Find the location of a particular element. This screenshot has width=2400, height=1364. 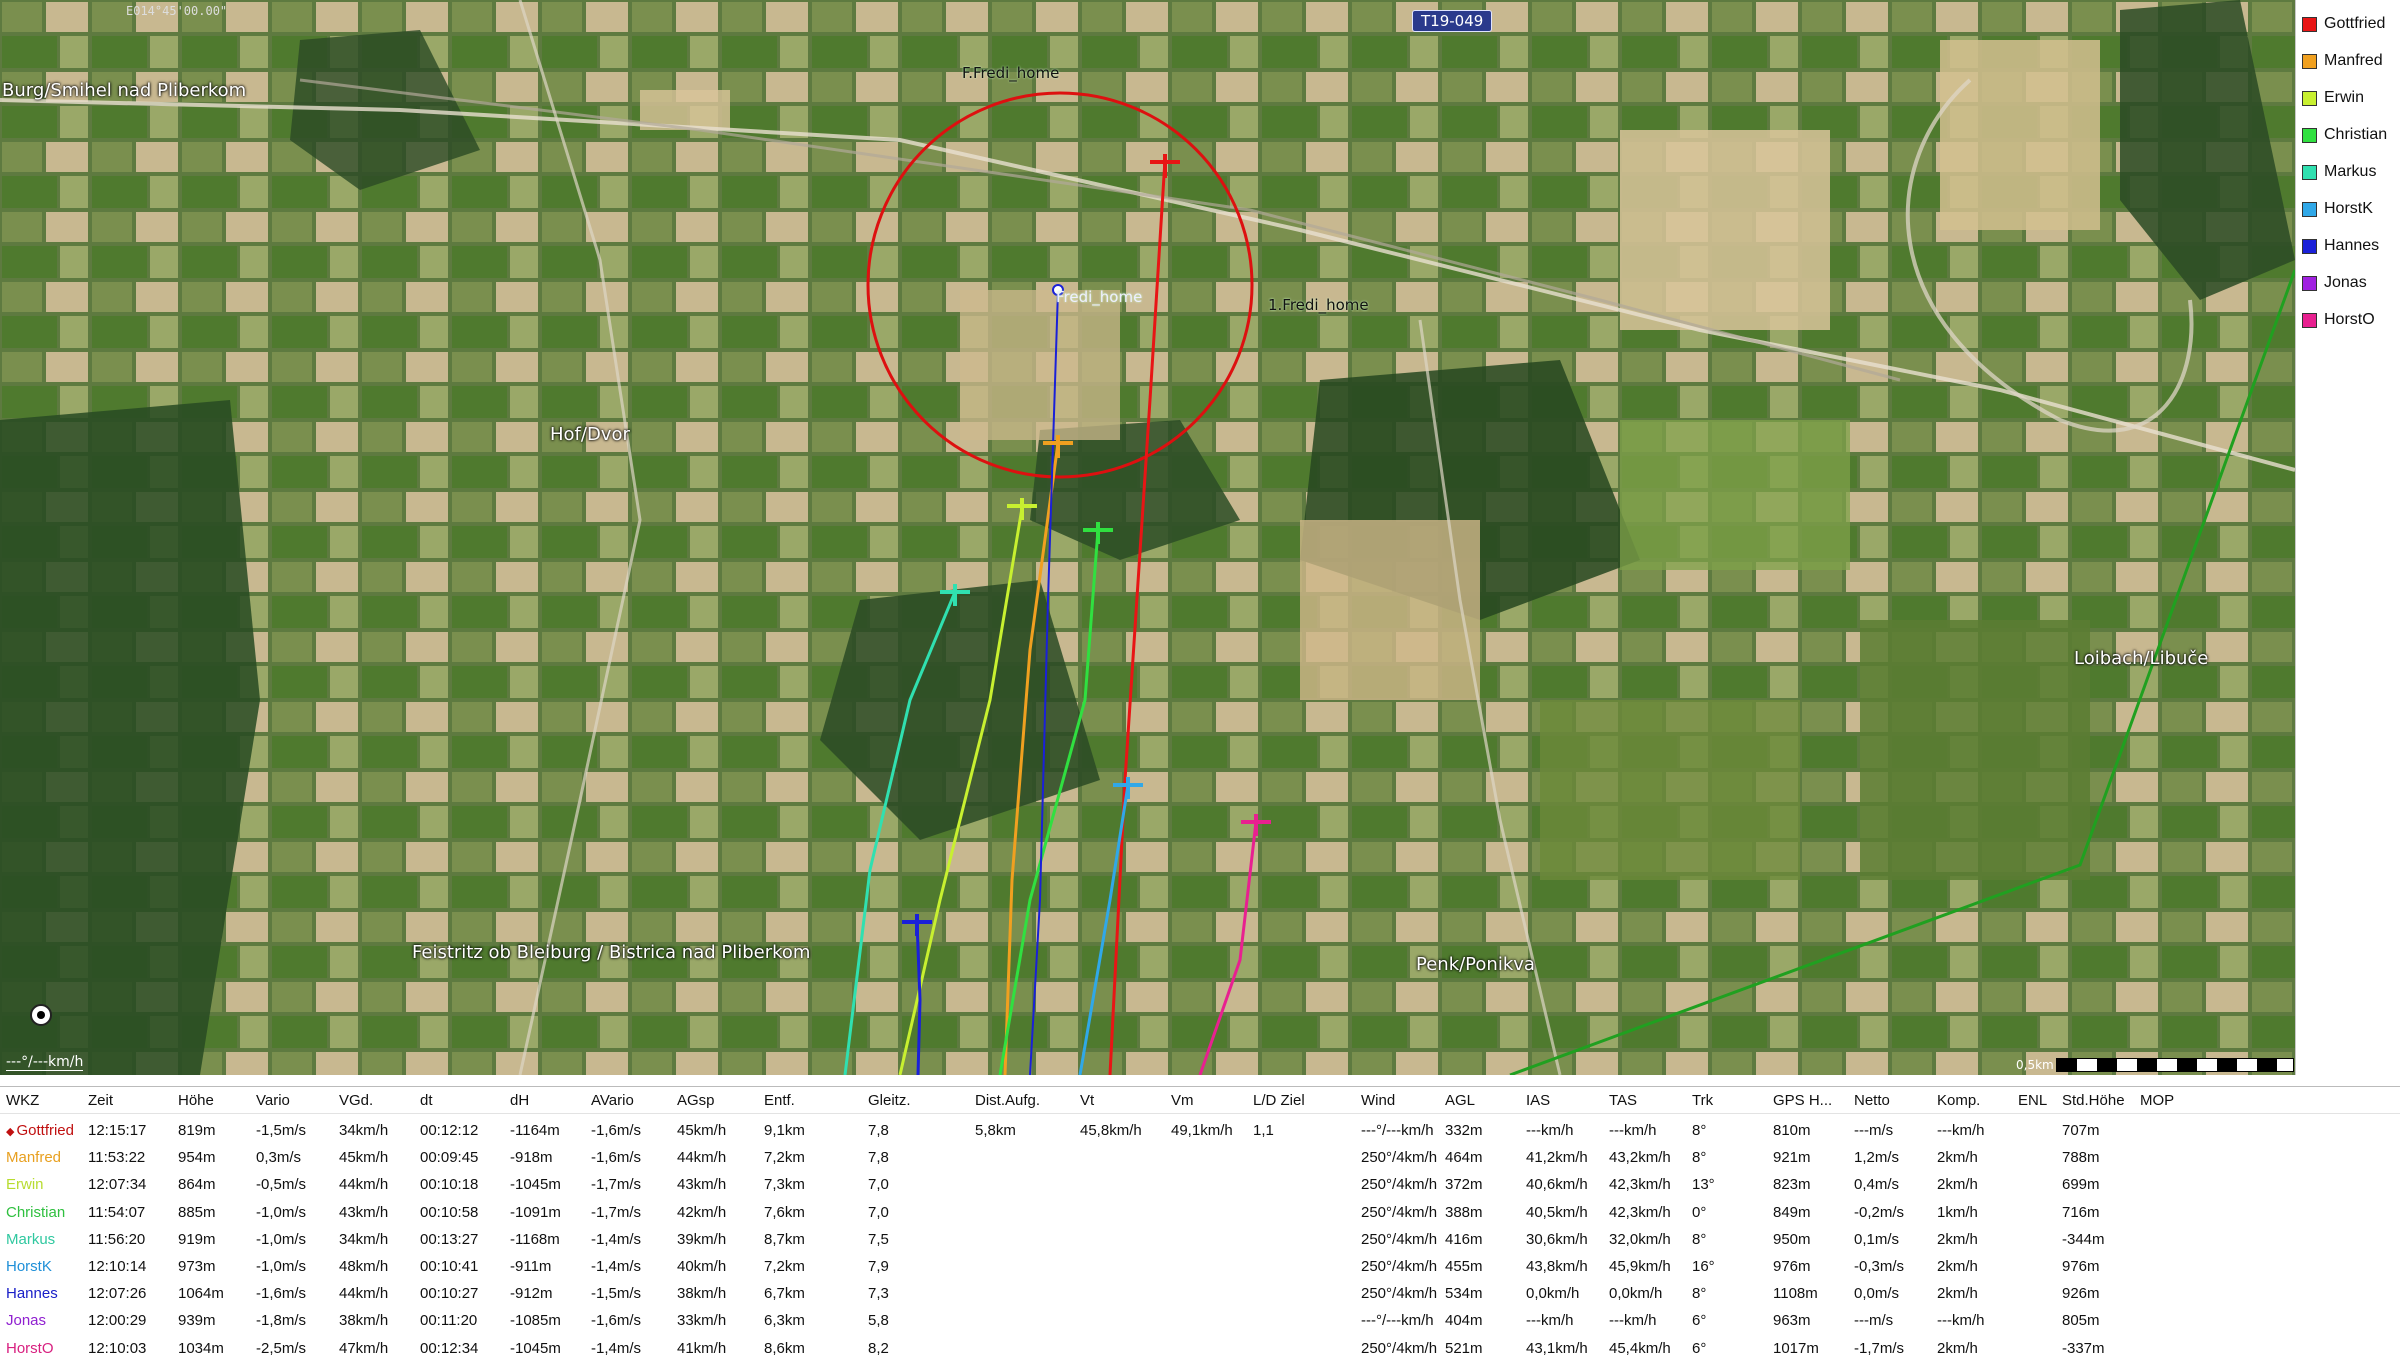

column-header: IAS is located at coordinates (1538, 1100).